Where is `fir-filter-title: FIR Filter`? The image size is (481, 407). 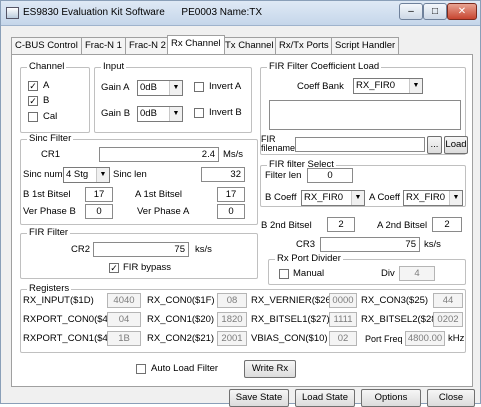
fir-filter-title: FIR Filter is located at coordinates (49, 232).